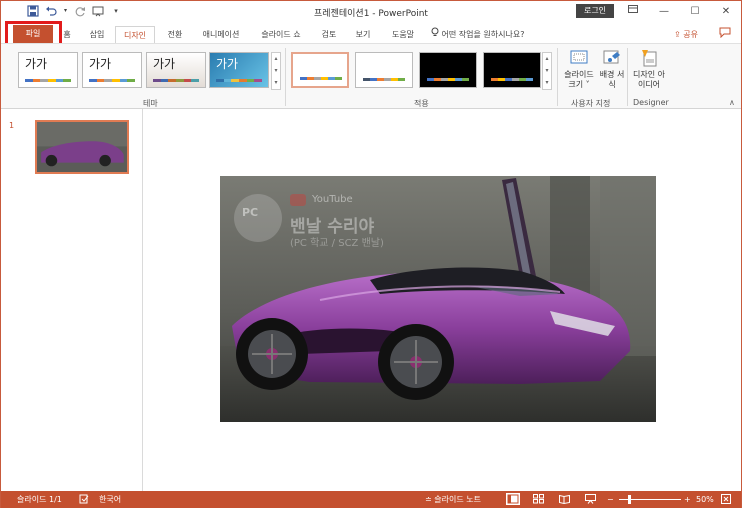 This screenshot has width=742, height=508. Describe the element at coordinates (687, 499) in the screenshot. I see `zoom-in-icon: +` at that location.